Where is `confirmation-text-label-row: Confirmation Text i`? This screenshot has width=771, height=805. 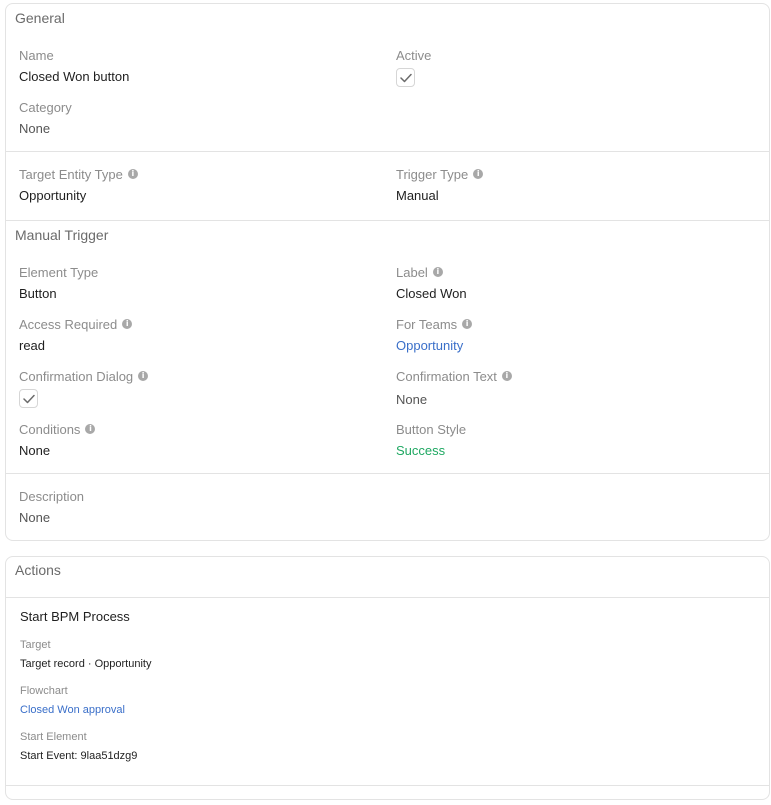
confirmation-text-label-row: Confirmation Text i is located at coordinates (454, 376).